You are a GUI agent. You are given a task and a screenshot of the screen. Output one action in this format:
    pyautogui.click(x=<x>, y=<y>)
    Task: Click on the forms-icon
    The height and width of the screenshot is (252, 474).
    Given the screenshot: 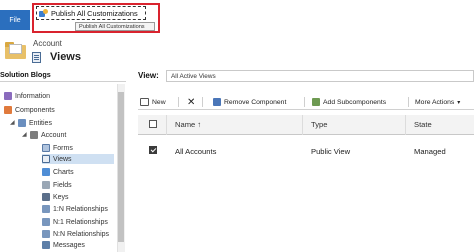 What is the action you would take?
    pyautogui.click(x=46, y=148)
    